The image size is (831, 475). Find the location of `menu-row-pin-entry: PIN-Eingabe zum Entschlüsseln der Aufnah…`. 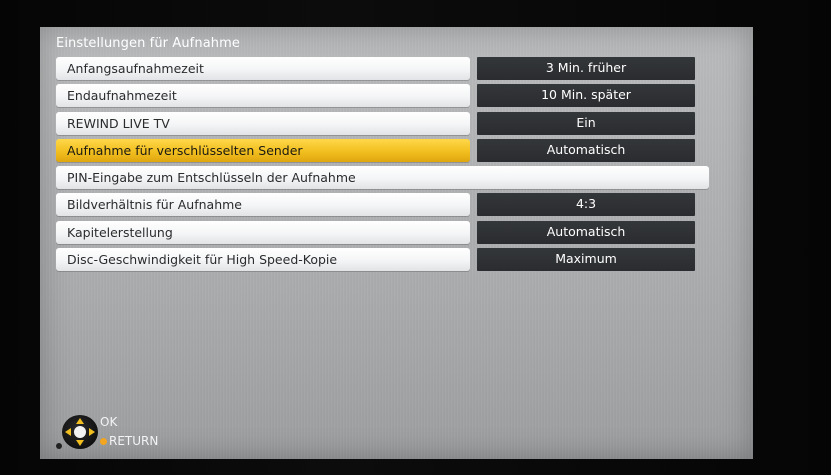

menu-row-pin-entry: PIN-Eingabe zum Entschlüsseln der Aufnah… is located at coordinates (386, 178).